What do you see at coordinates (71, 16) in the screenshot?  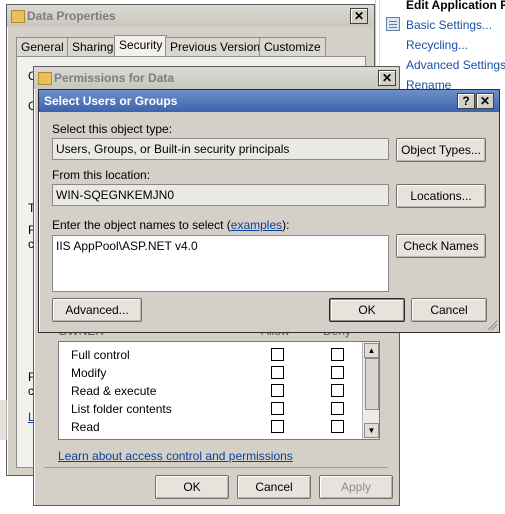 I see `data-properties-title: Data Properties` at bounding box center [71, 16].